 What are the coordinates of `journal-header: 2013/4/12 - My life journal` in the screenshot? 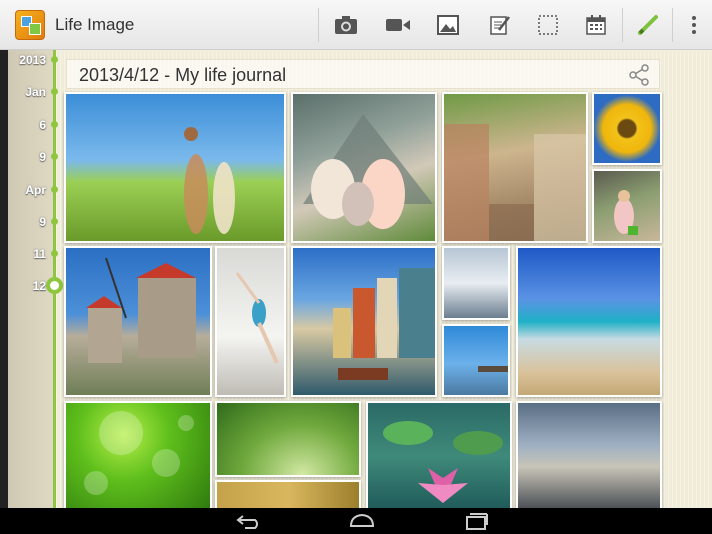 It's located at (363, 74).